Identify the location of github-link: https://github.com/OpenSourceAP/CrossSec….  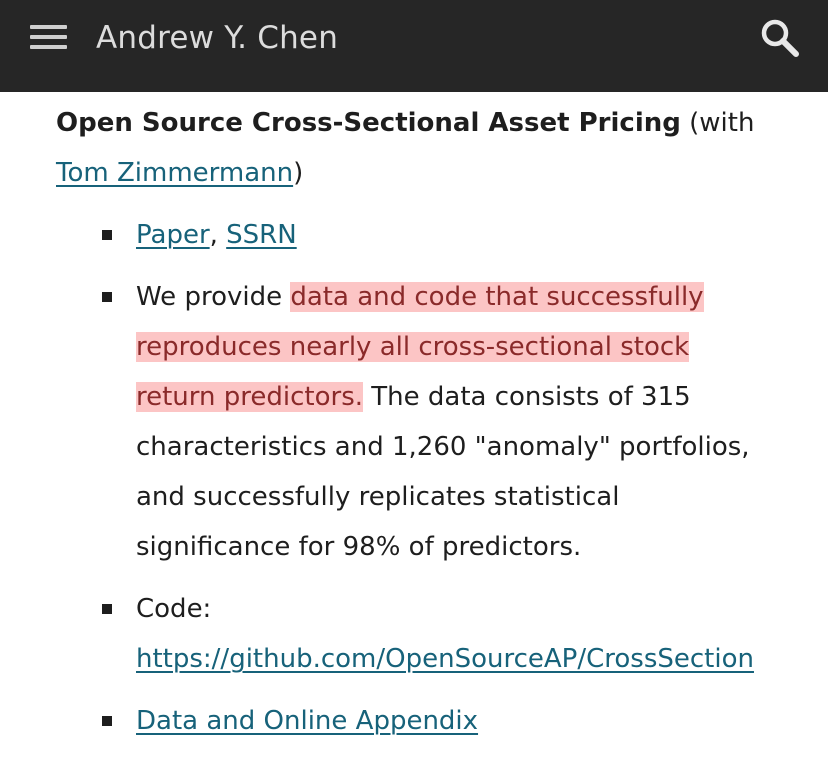
(445, 659).